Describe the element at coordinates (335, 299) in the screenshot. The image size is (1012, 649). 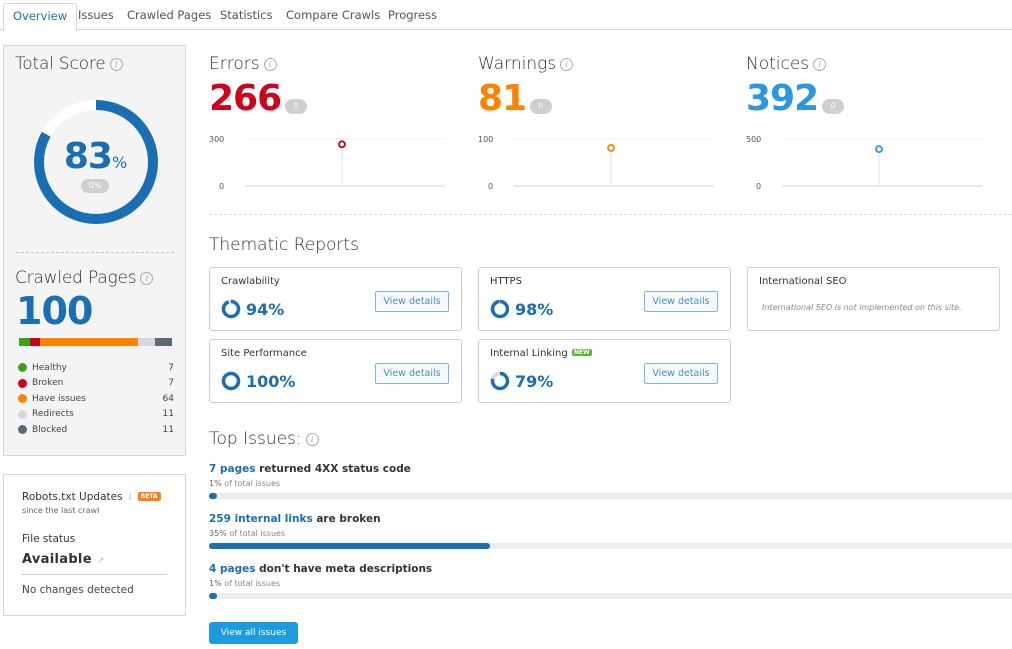
I see `thematic-card-crawlability: Crawlability 94% View details` at that location.